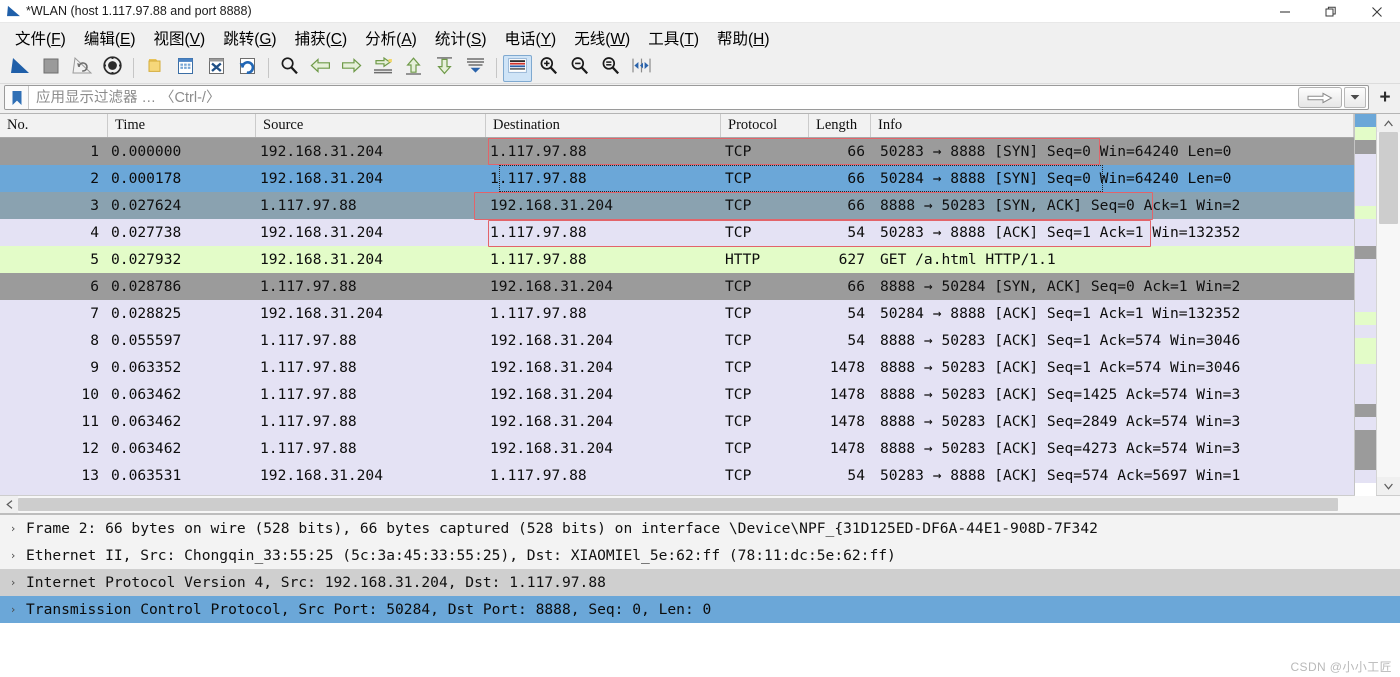 This screenshot has width=1400, height=677. What do you see at coordinates (94, 178) in the screenshot?
I see `packet-cell-no: 2` at bounding box center [94, 178].